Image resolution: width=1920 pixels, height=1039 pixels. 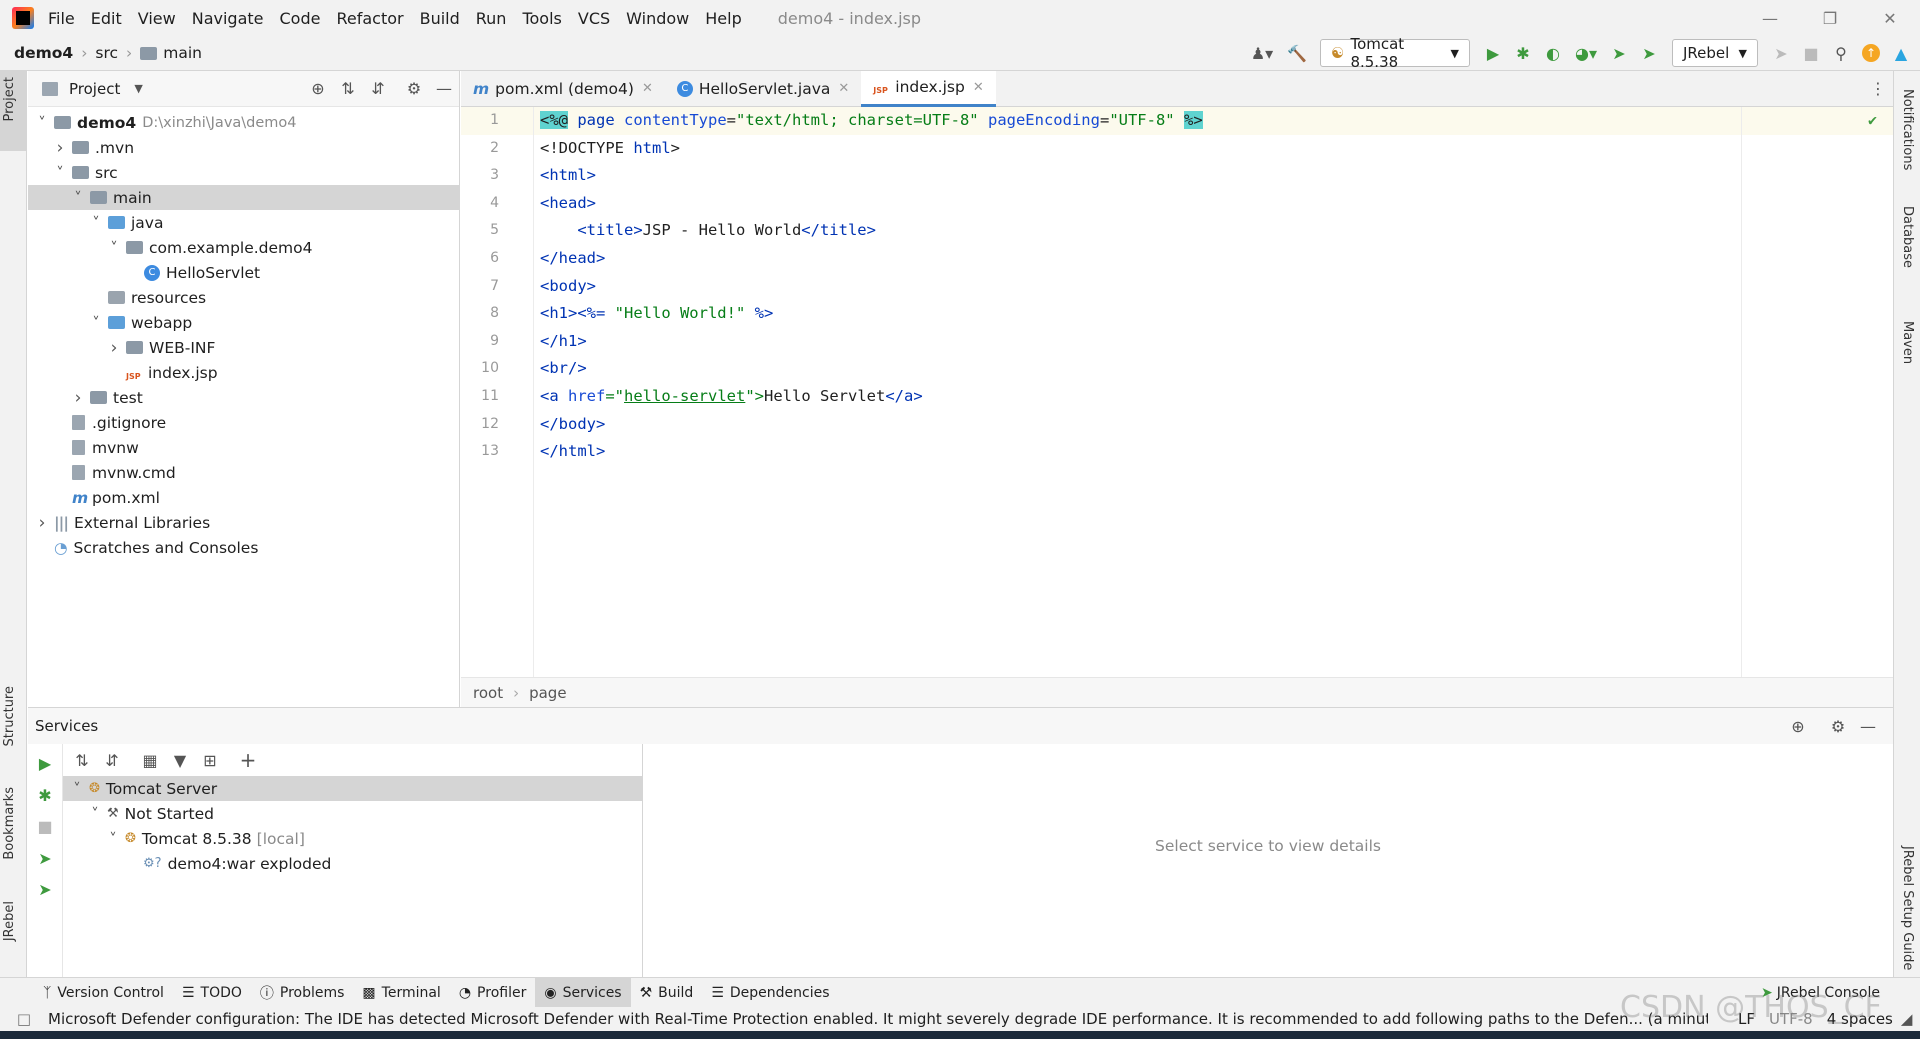 I want to click on updates-icon: ↑, so click(x=1871, y=53).